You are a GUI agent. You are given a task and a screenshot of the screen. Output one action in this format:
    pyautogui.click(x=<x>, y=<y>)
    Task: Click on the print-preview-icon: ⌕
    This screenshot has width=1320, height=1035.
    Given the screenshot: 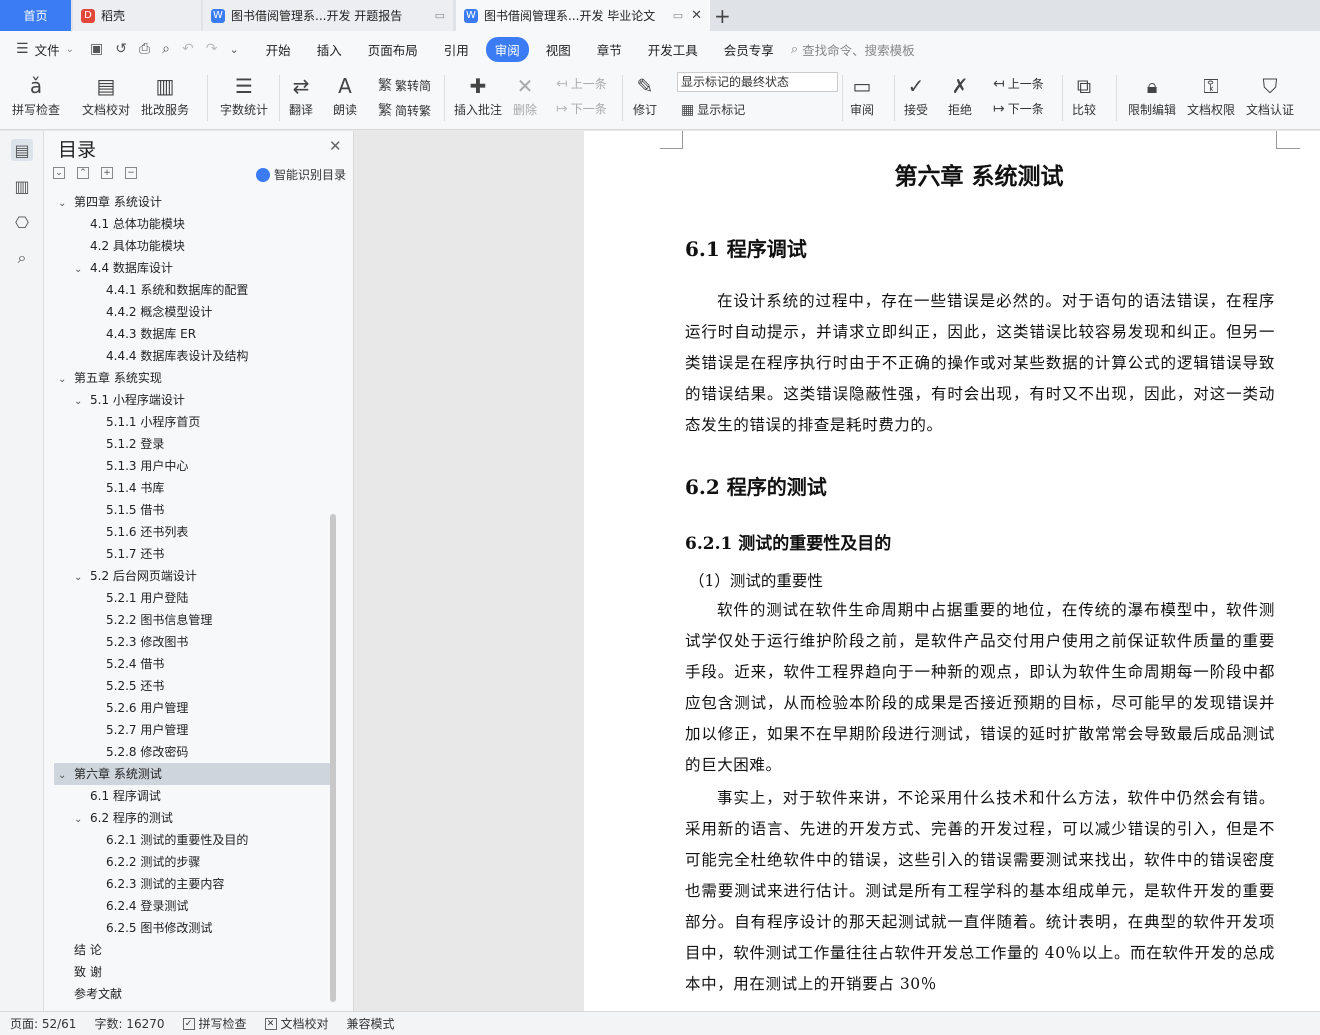 What is the action you would take?
    pyautogui.click(x=166, y=49)
    